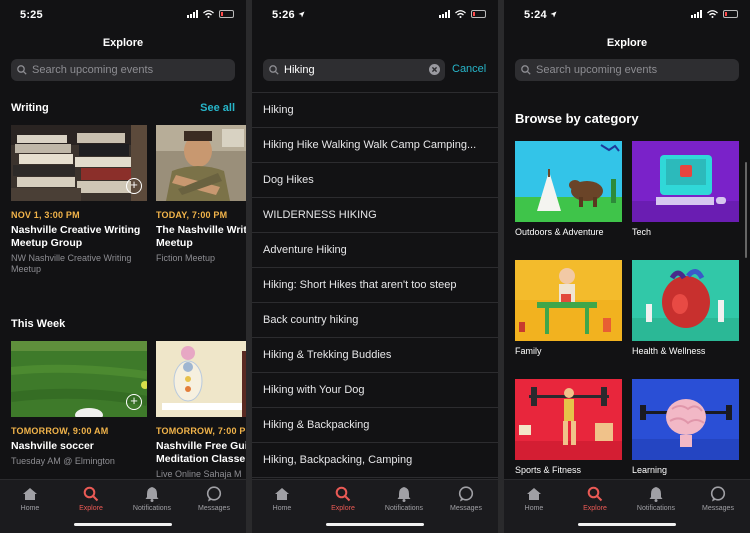 This screenshot has height=533, width=750. What do you see at coordinates (123, 15) in the screenshot?
I see `status-bar: 5:25` at bounding box center [123, 15].